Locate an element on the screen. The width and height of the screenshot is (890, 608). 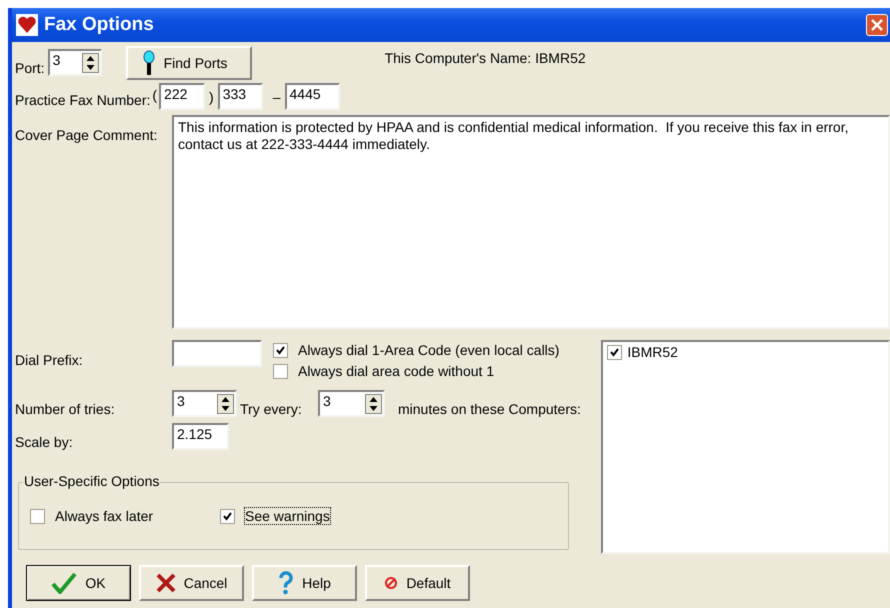
close-icon is located at coordinates (877, 25).